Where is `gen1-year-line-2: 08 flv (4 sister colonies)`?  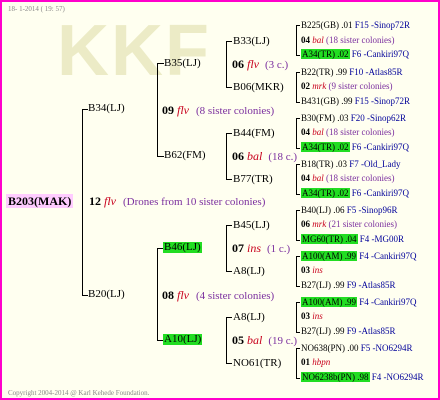 gen1-year-line-2: 08 flv (4 sister colonies) is located at coordinates (218, 295).